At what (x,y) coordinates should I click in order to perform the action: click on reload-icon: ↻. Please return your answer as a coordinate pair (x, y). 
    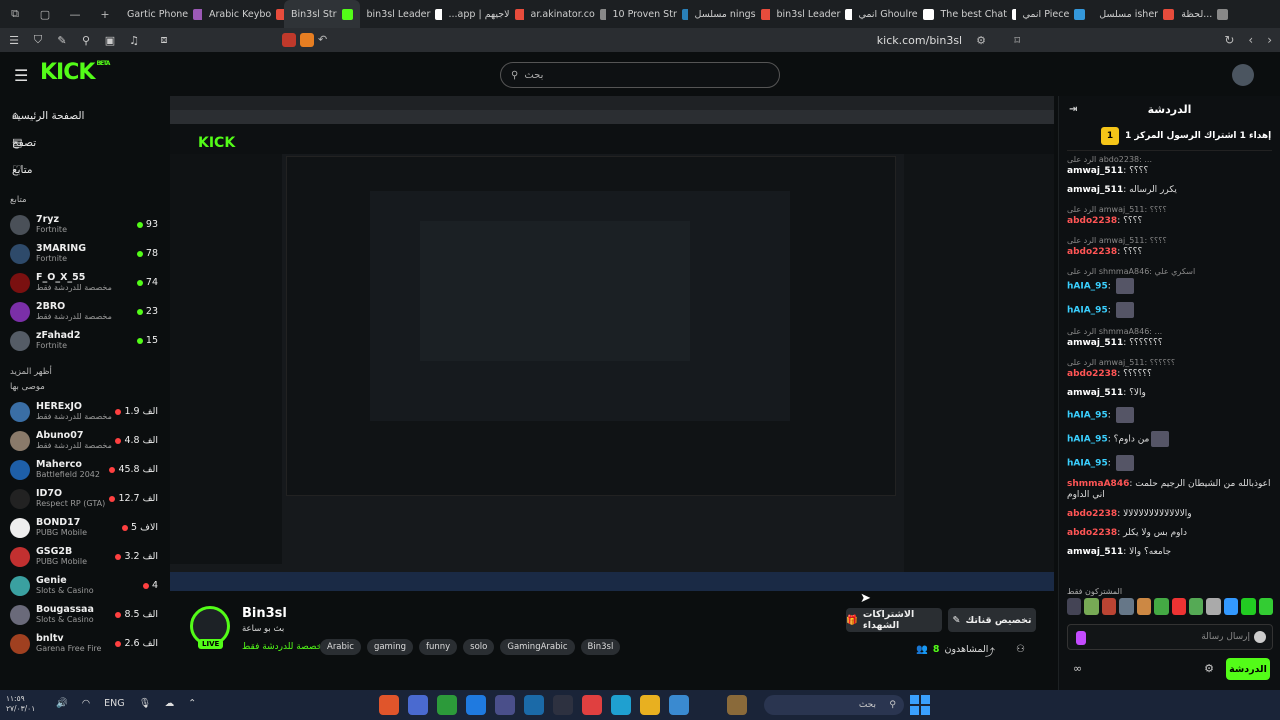
    Looking at the image, I should click on (1229, 40).